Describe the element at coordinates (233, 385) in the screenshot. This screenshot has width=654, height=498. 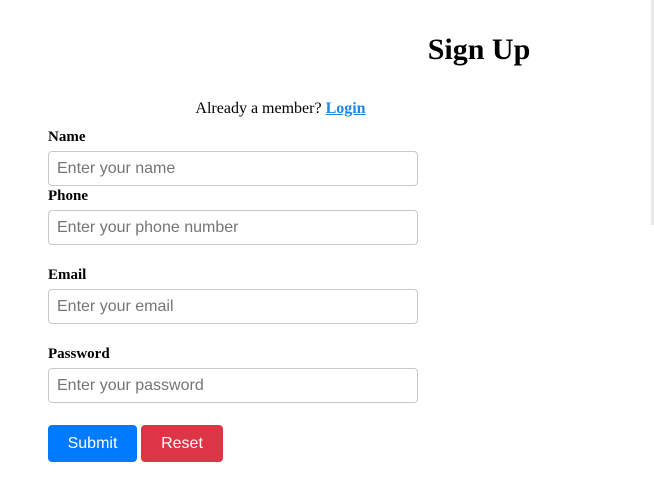
I see `password-input` at that location.